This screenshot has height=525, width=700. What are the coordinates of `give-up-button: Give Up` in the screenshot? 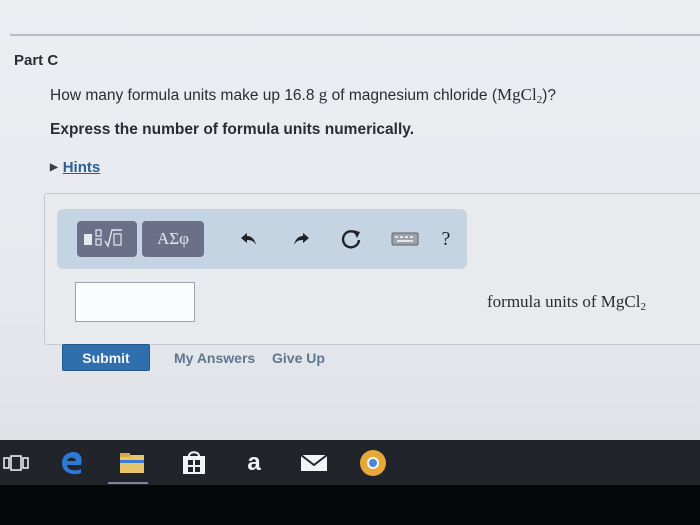 It's located at (298, 358).